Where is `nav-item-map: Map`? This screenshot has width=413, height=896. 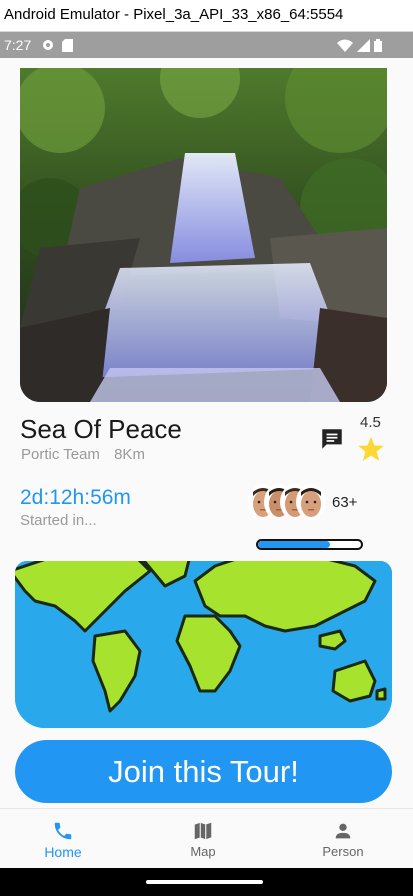 nav-item-map: Map is located at coordinates (203, 839).